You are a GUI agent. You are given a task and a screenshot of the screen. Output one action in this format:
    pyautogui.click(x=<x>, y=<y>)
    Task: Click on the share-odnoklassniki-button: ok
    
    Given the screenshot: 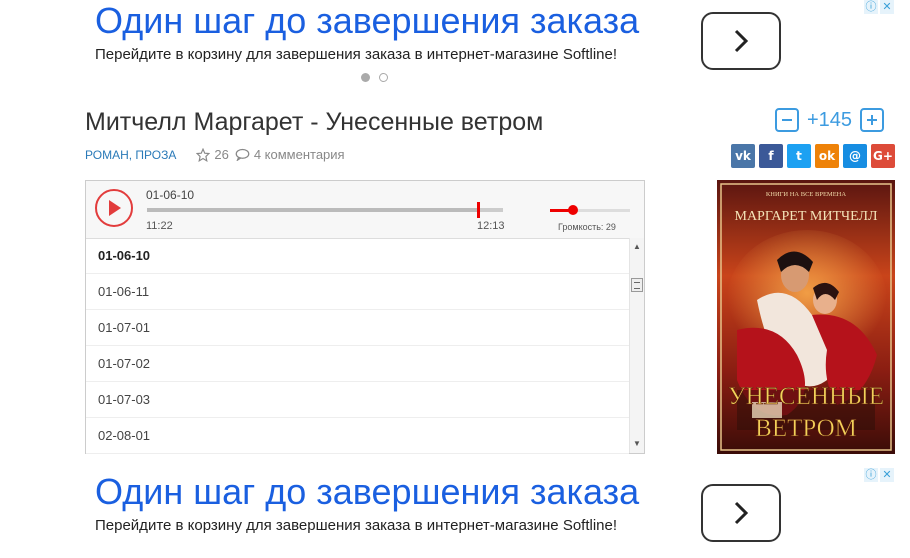 What is the action you would take?
    pyautogui.click(x=827, y=156)
    